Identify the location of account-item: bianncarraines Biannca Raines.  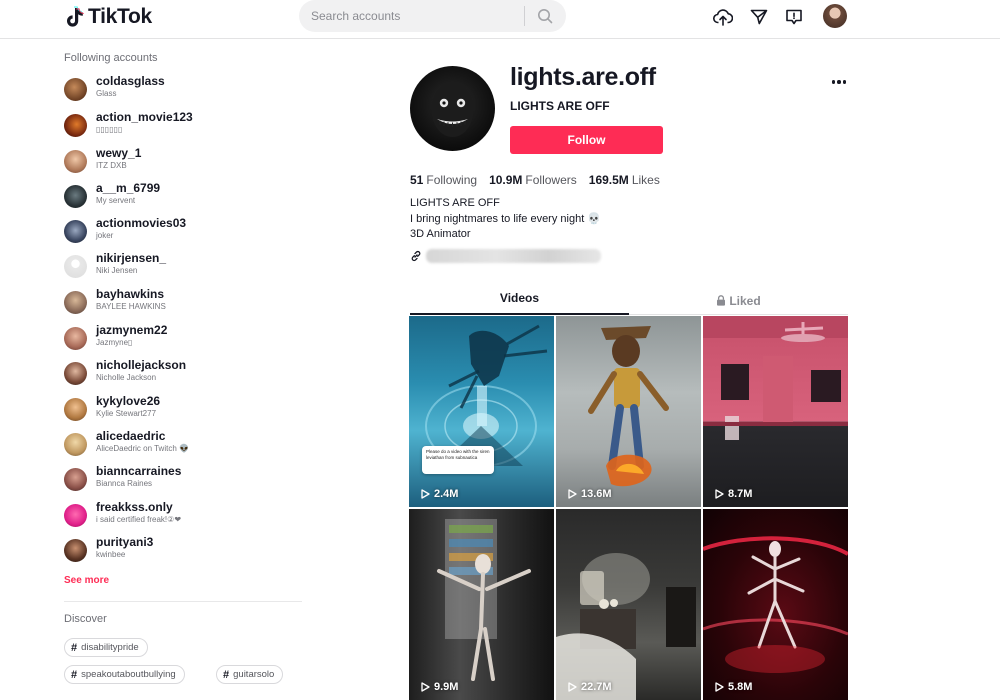
(179, 479).